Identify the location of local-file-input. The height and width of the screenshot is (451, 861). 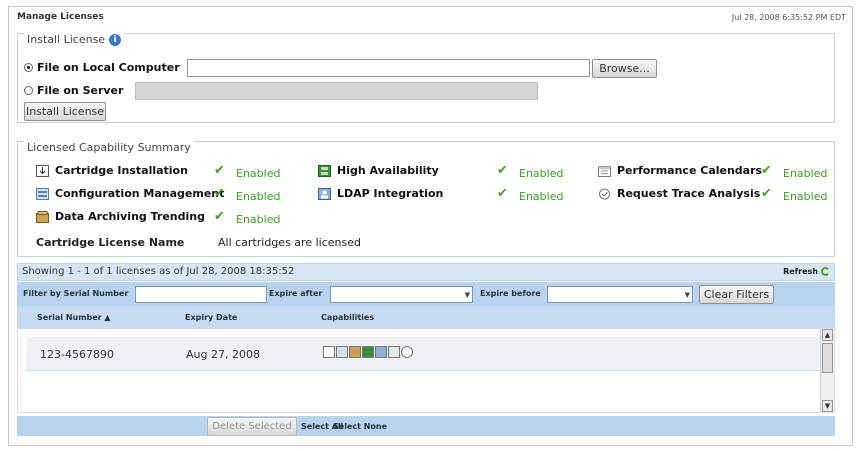
(388, 68).